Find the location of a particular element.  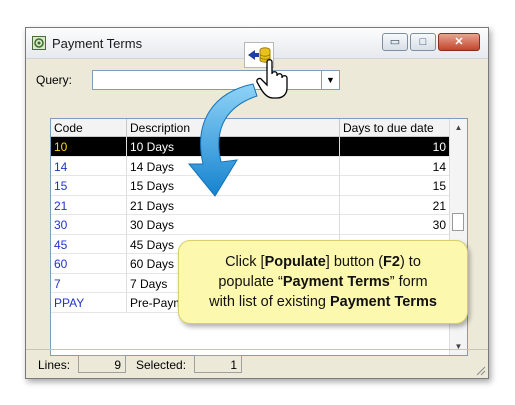

minimize-button: ▭ is located at coordinates (395, 42).